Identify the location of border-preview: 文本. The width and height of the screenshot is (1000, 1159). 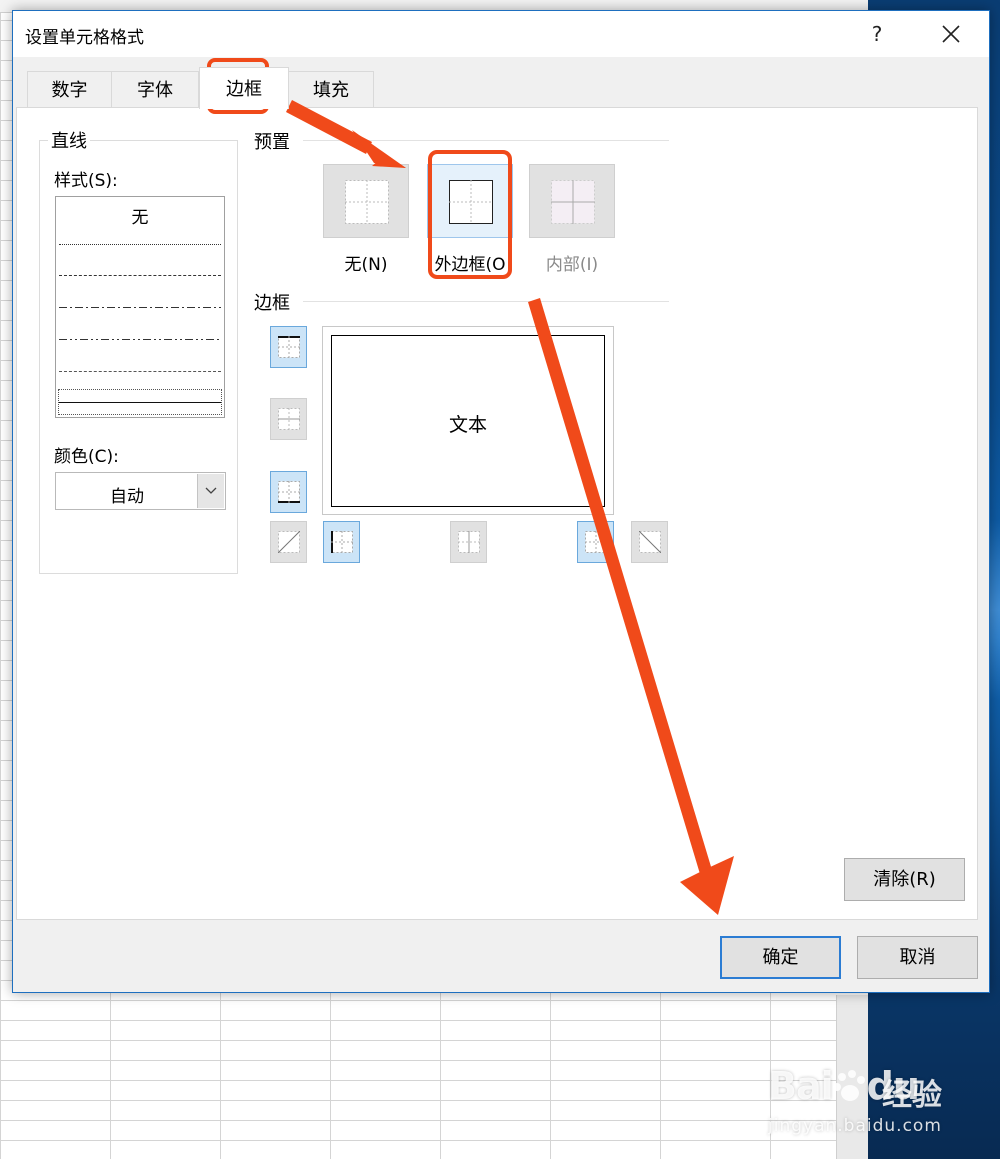
(468, 420).